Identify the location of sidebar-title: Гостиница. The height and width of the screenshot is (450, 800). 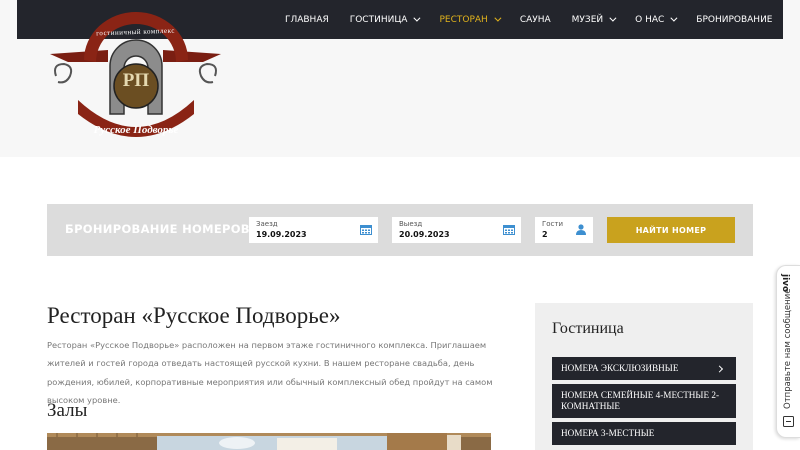
(588, 328).